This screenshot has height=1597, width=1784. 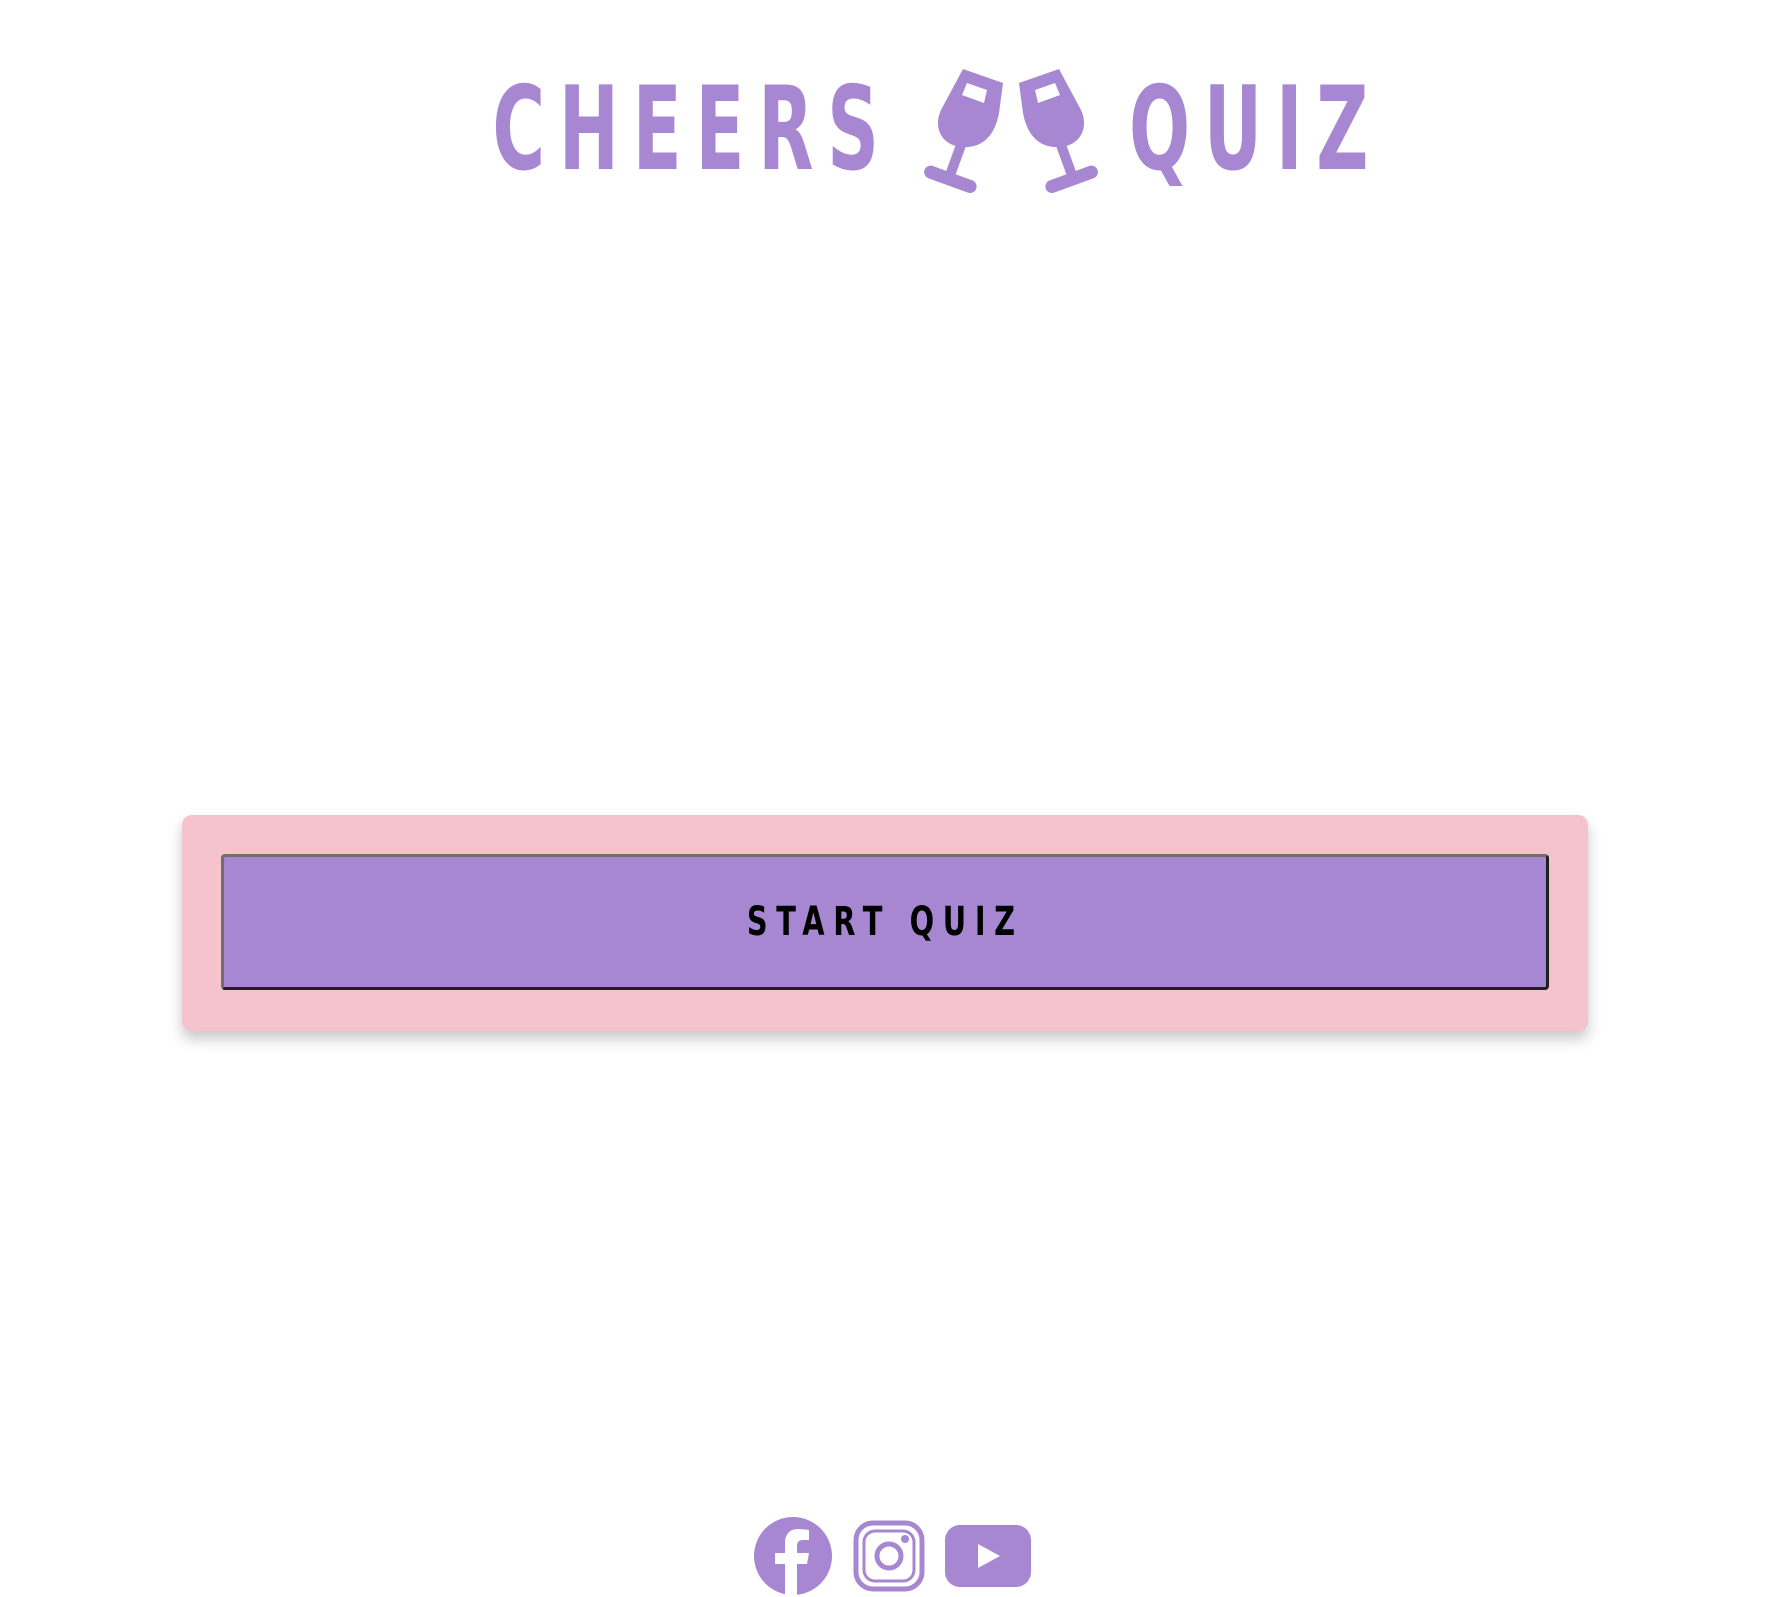 I want to click on start-quiz-label: START QUIZ, so click(x=885, y=922).